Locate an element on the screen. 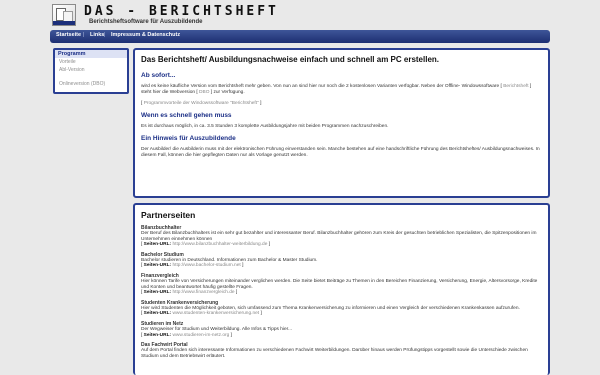  sidebar-item-vorteile: Vorteile is located at coordinates (91, 62).